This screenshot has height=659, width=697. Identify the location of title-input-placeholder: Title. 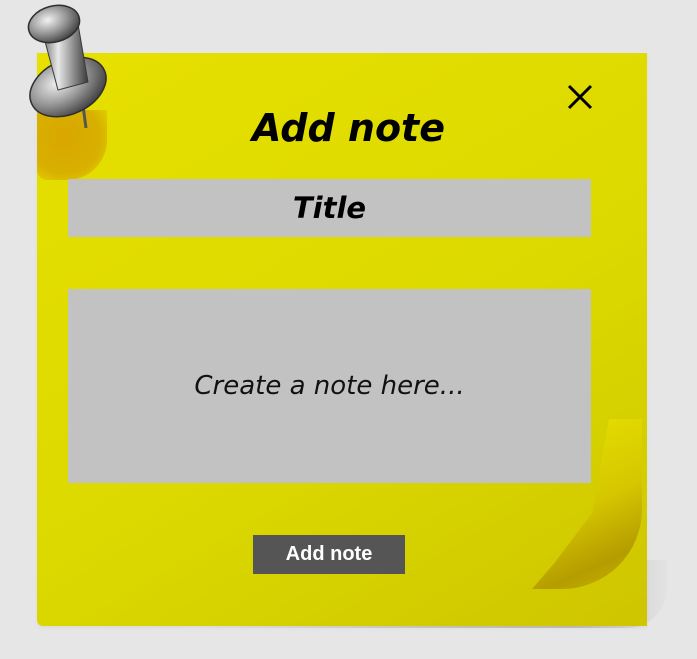
(329, 208).